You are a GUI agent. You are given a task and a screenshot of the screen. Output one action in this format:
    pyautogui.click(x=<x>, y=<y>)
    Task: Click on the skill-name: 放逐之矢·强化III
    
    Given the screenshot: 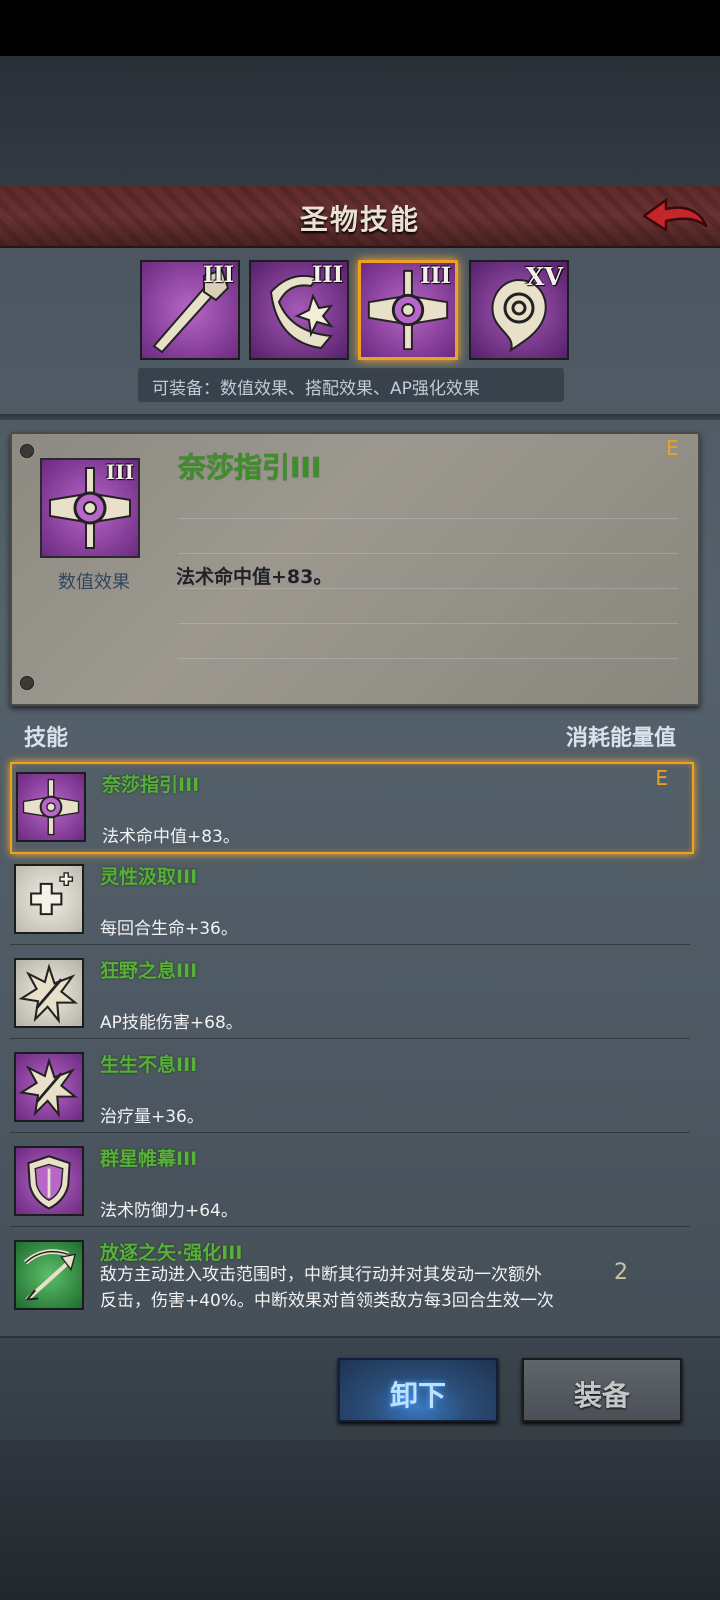 What is the action you would take?
    pyautogui.click(x=171, y=1253)
    